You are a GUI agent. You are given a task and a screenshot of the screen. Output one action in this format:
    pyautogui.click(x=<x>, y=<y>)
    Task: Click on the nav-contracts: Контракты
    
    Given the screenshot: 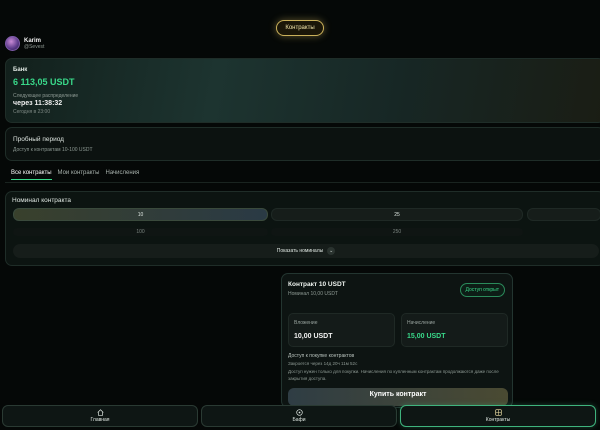 What is the action you would take?
    pyautogui.click(x=498, y=416)
    